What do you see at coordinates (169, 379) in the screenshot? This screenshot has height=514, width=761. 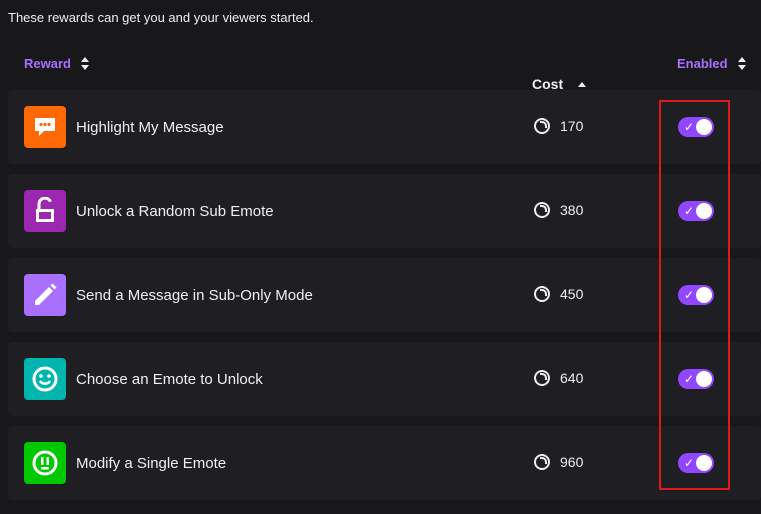 I see `reward-title: Choose an Emote to Unlock` at bounding box center [169, 379].